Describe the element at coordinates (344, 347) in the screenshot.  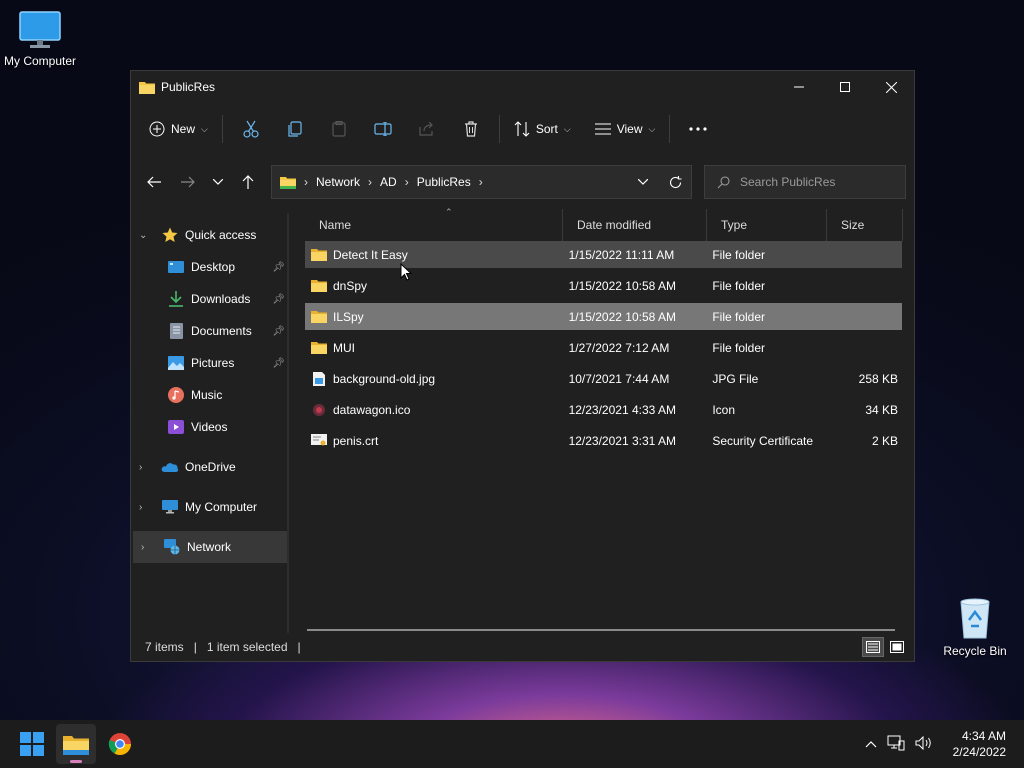
I see `file-name: MUI` at that location.